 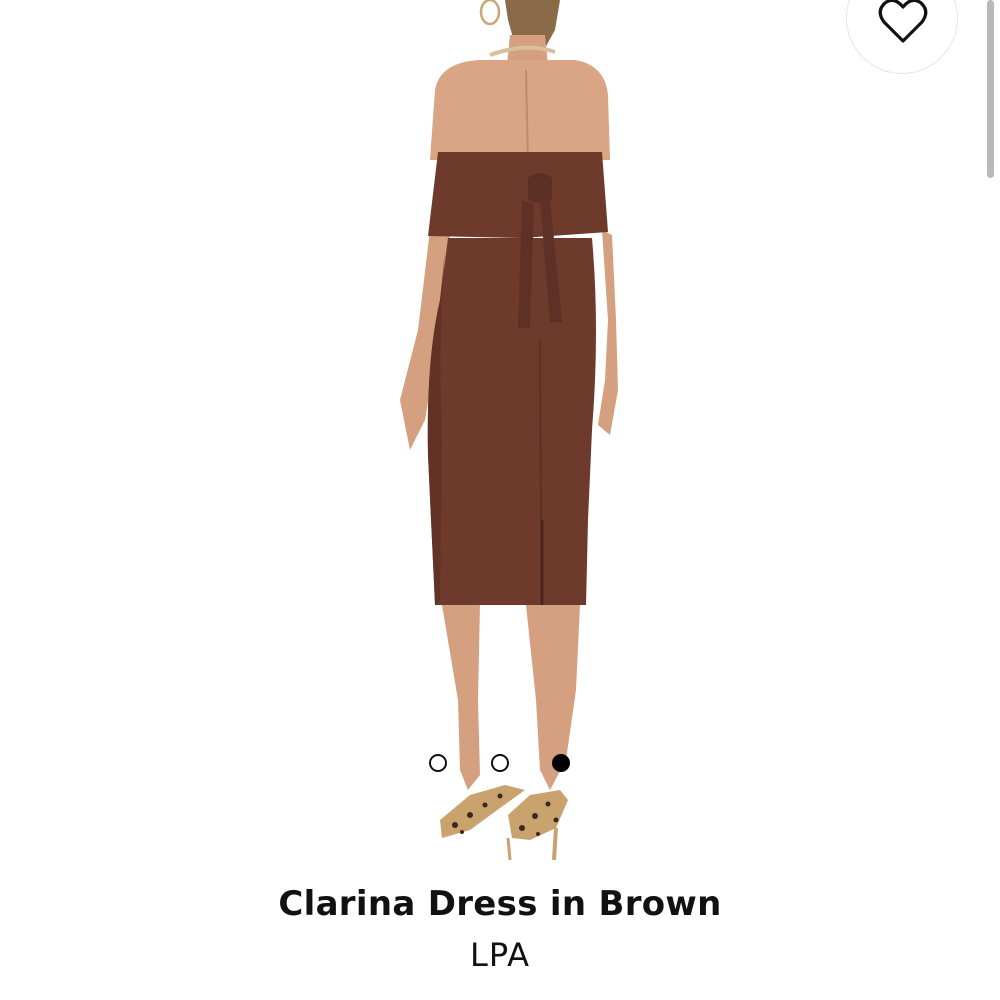 What do you see at coordinates (500, 904) in the screenshot?
I see `product-title: Clarina Dress in Brown` at bounding box center [500, 904].